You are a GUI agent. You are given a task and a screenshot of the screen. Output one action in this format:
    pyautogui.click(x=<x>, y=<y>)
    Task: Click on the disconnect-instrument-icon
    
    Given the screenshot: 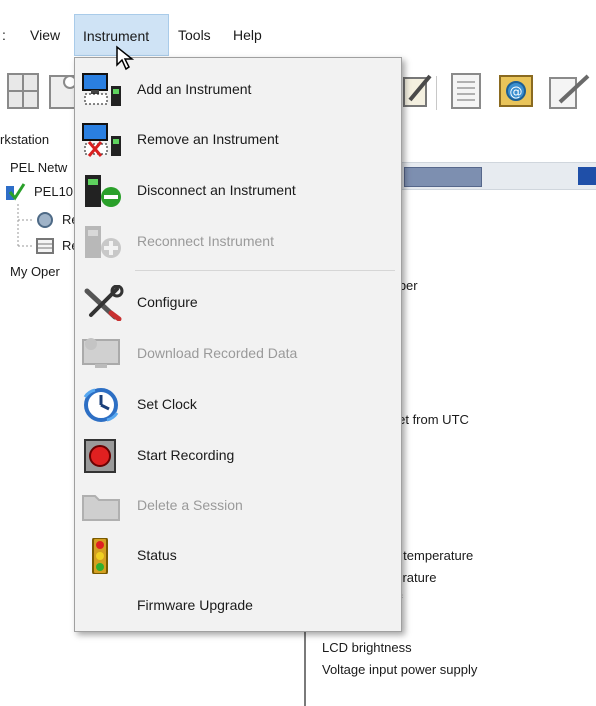 What is the action you would take?
    pyautogui.click(x=103, y=191)
    